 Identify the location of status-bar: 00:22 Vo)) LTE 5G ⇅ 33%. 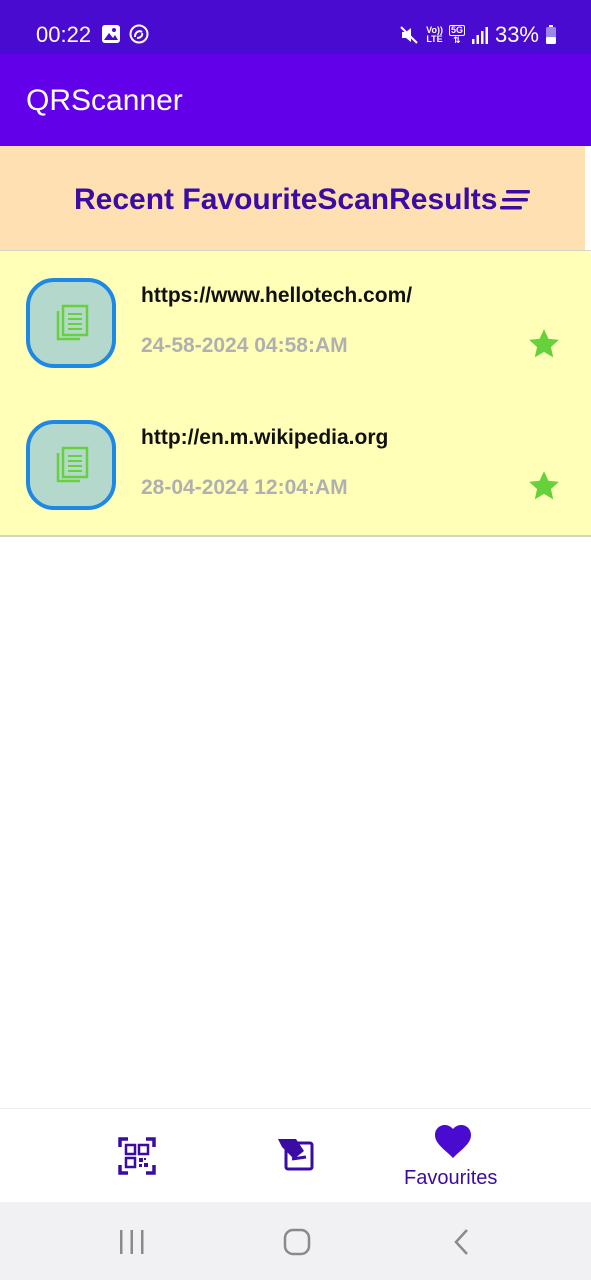
(295, 27).